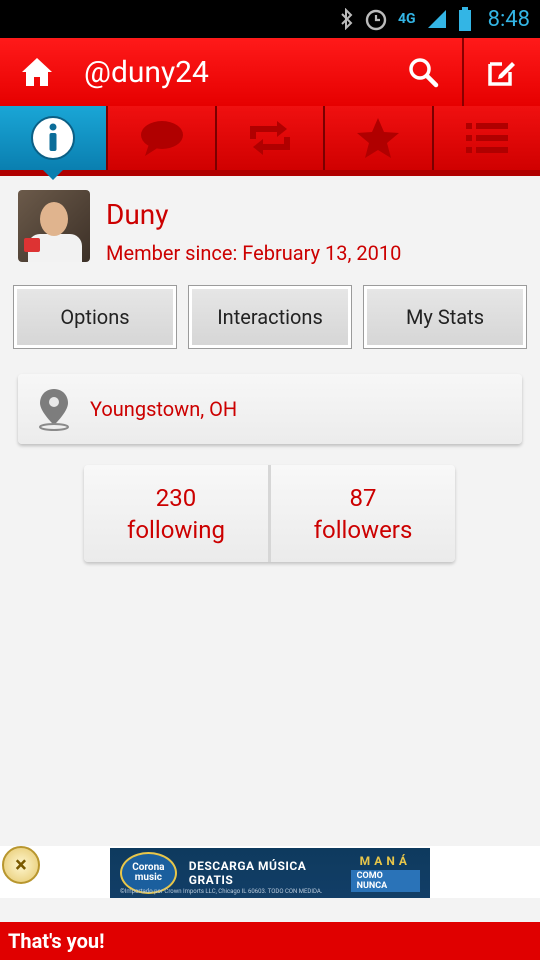 Image resolution: width=540 pixels, height=960 pixels. I want to click on ad-headline: DESCARGA MÚSICA GRATIS, so click(247, 873).